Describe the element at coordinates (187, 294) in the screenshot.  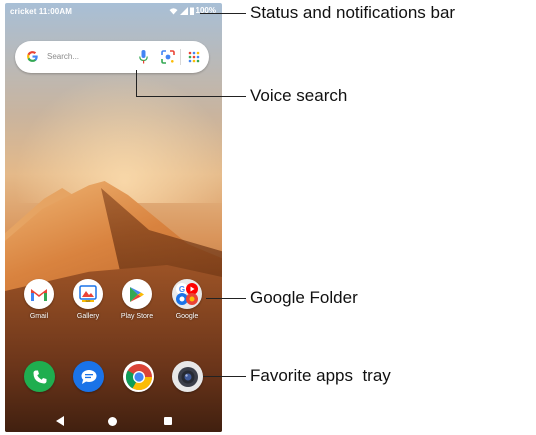
I see `google-folder-icon: G` at that location.